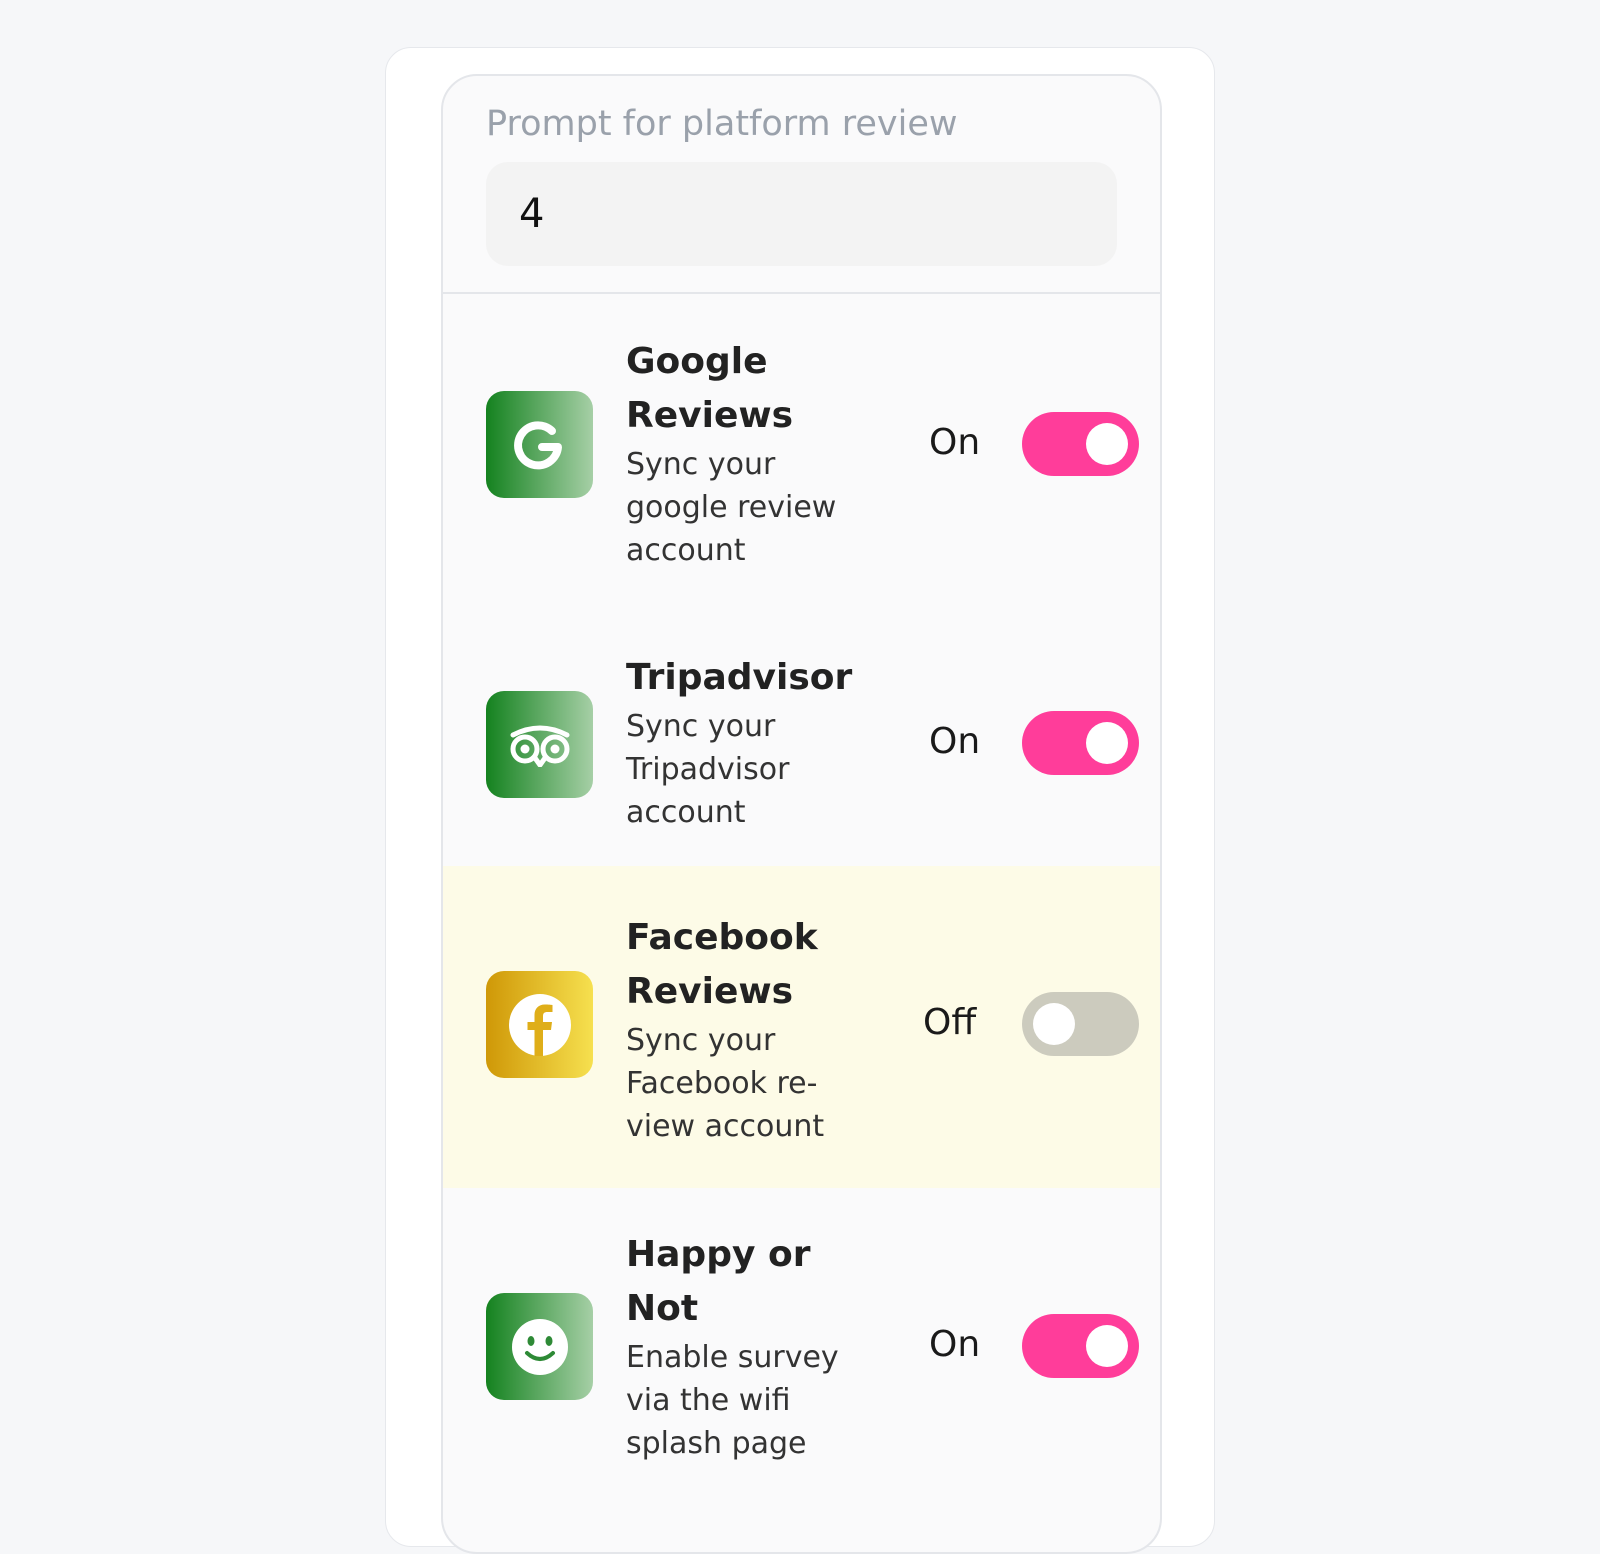  Describe the element at coordinates (1080, 1346) in the screenshot. I see `happy-or-not-toggle` at that location.